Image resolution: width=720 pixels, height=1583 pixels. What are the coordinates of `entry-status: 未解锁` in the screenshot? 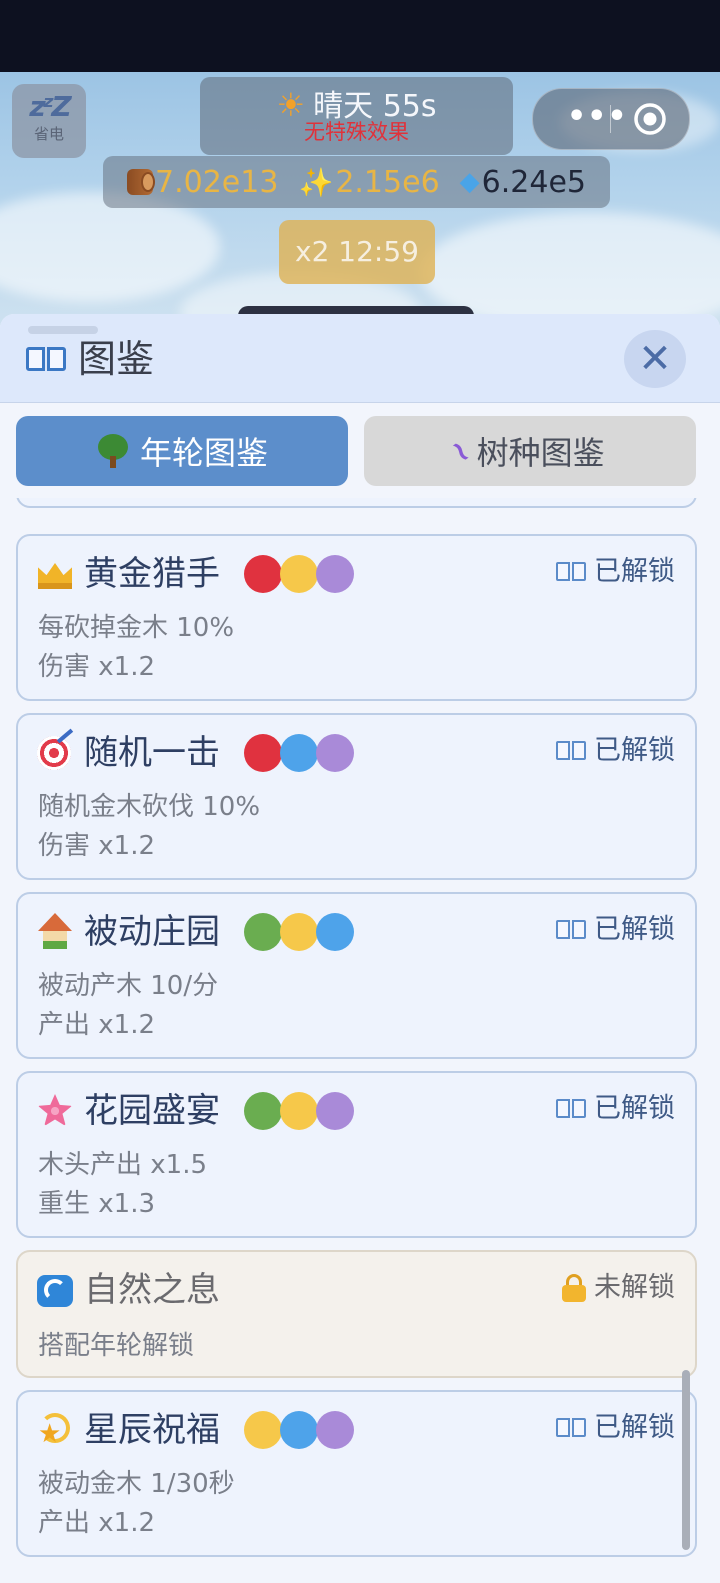 It's located at (634, 1287).